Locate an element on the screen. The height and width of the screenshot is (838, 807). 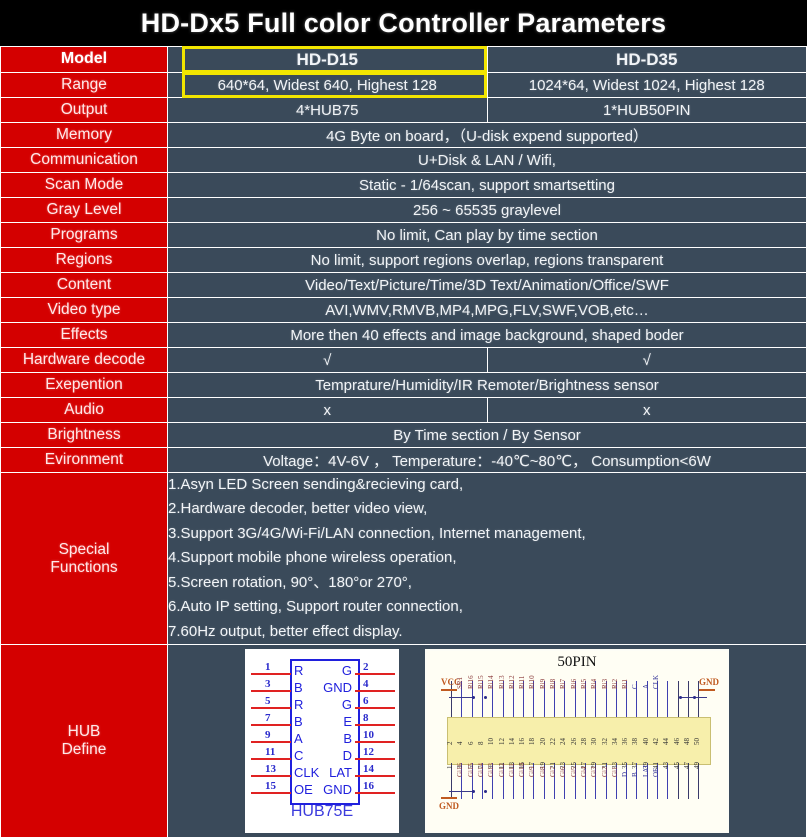
pin50-signal-top: Ri9 is located at coordinates (542, 684).